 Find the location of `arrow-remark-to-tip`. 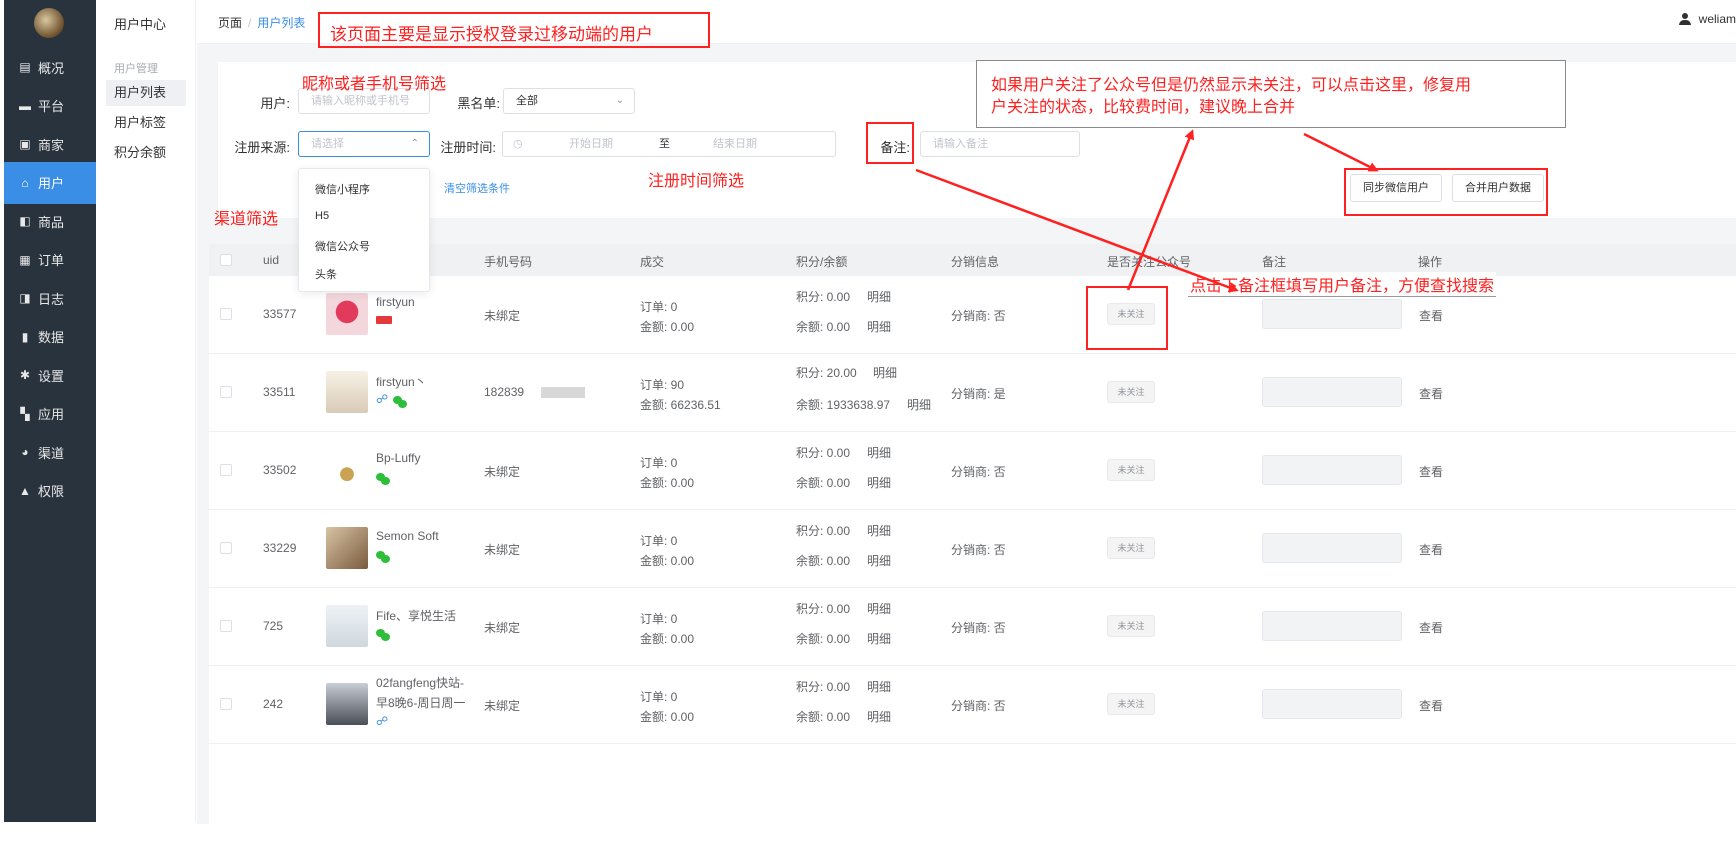

arrow-remark-to-tip is located at coordinates (1077, 230).